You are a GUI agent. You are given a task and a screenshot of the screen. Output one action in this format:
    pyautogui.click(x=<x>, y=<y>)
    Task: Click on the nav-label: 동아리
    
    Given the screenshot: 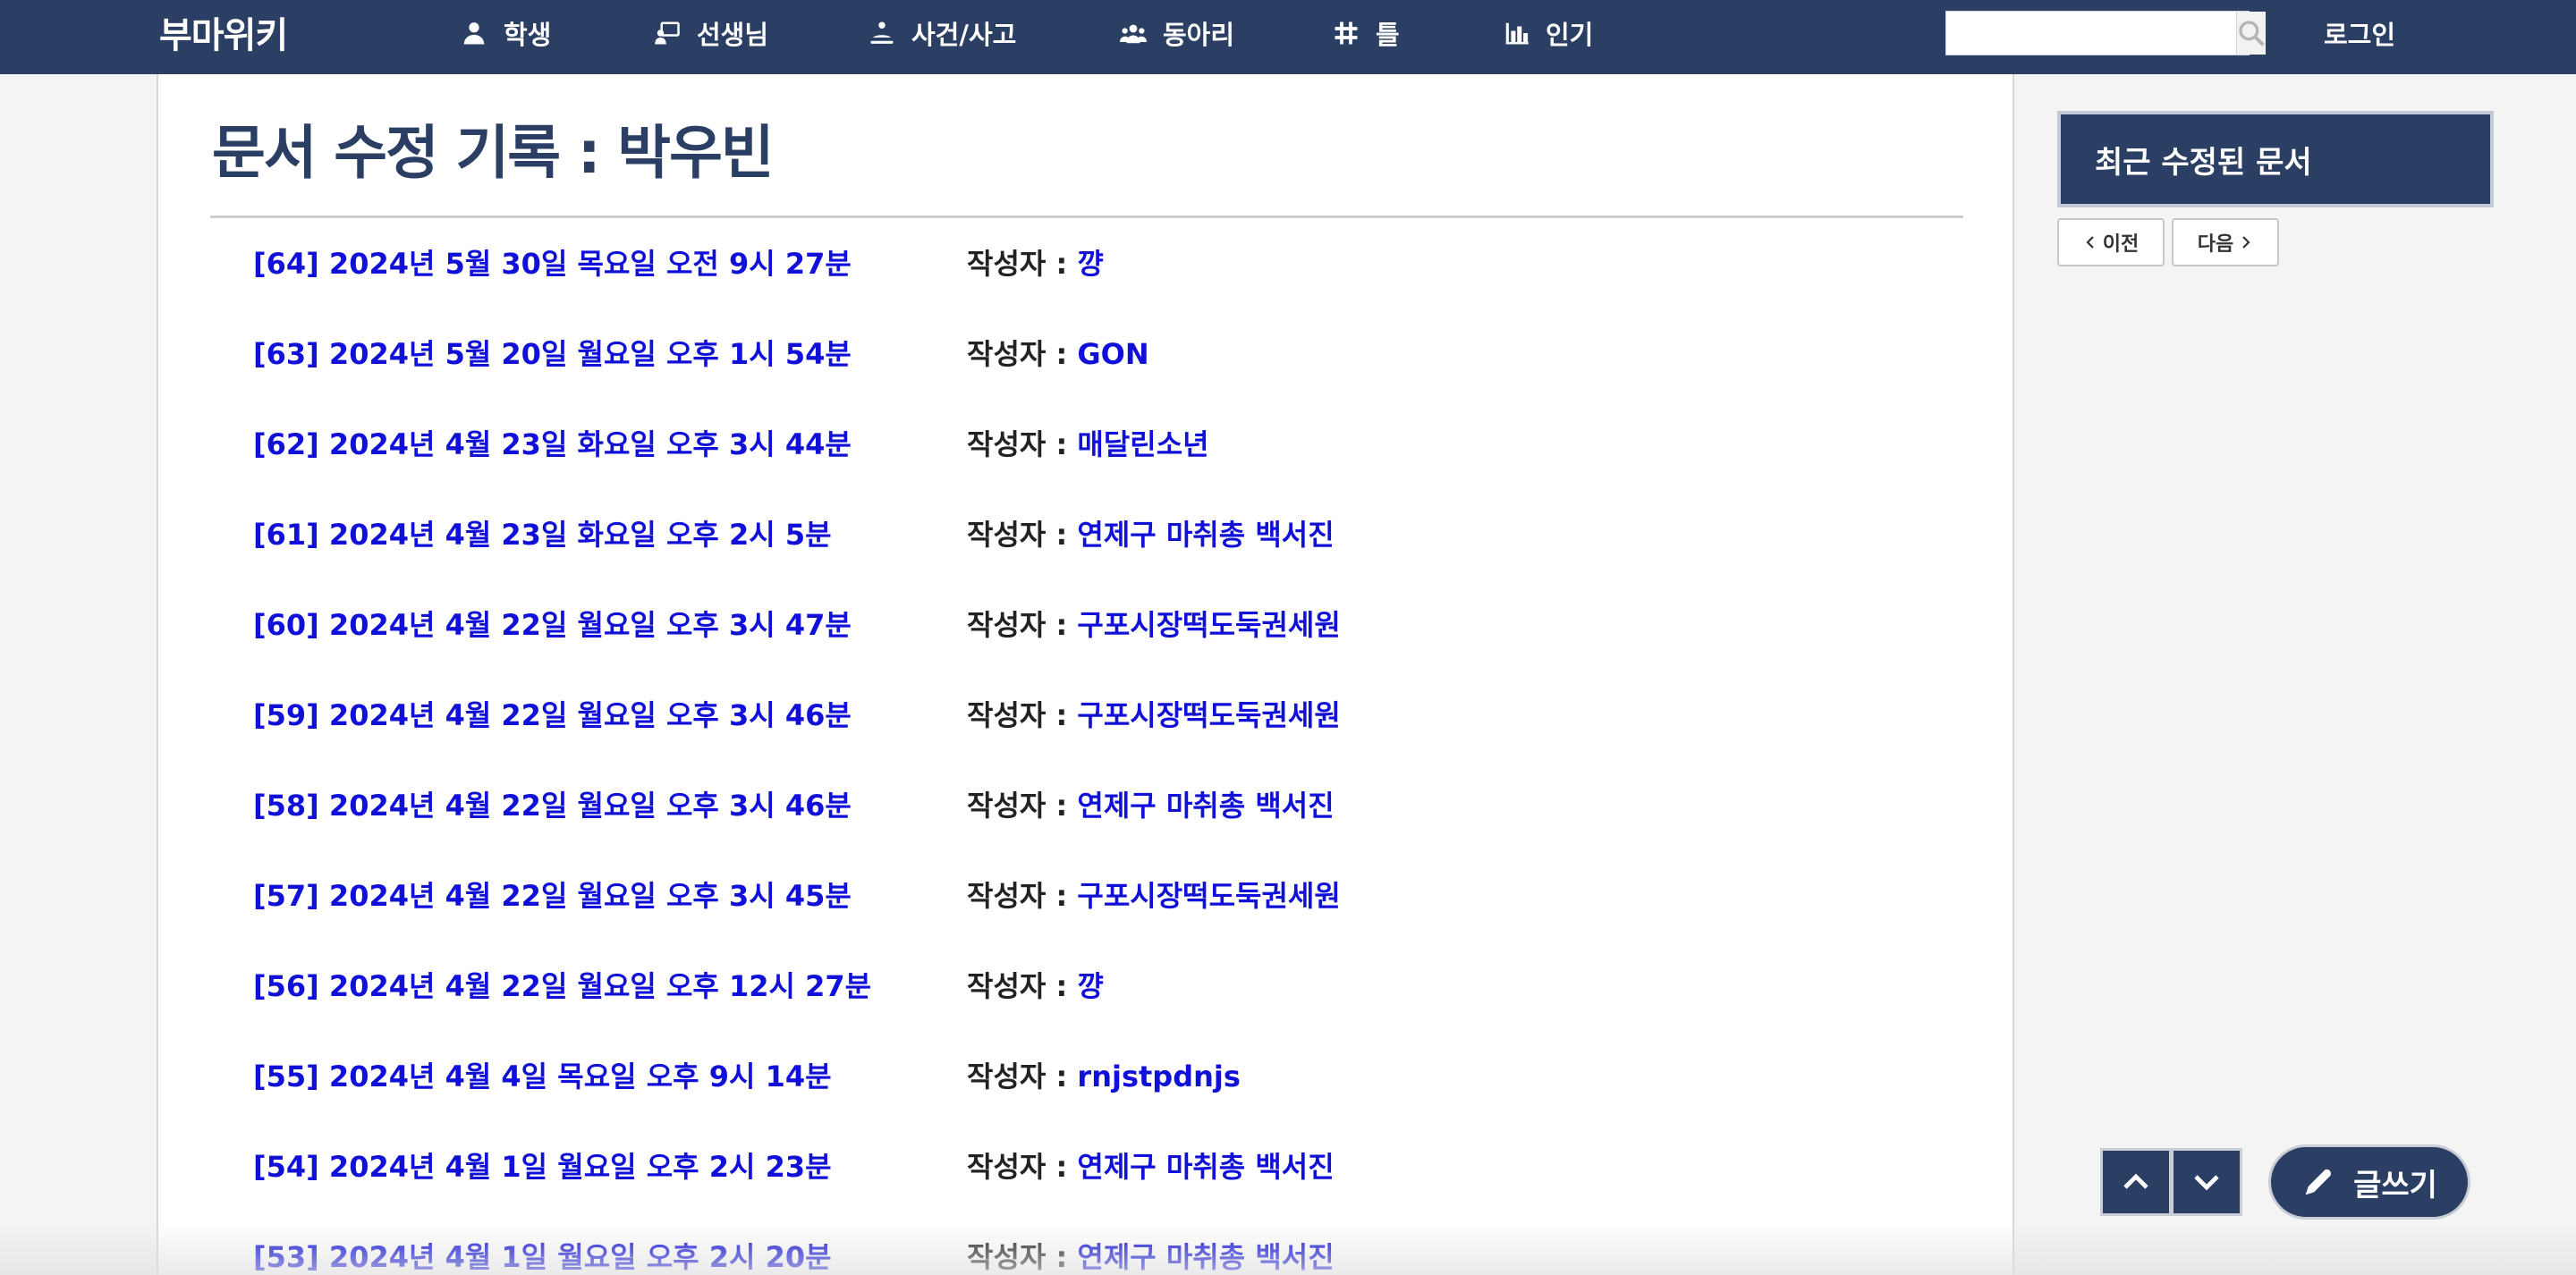 What is the action you would take?
    pyautogui.click(x=1199, y=34)
    